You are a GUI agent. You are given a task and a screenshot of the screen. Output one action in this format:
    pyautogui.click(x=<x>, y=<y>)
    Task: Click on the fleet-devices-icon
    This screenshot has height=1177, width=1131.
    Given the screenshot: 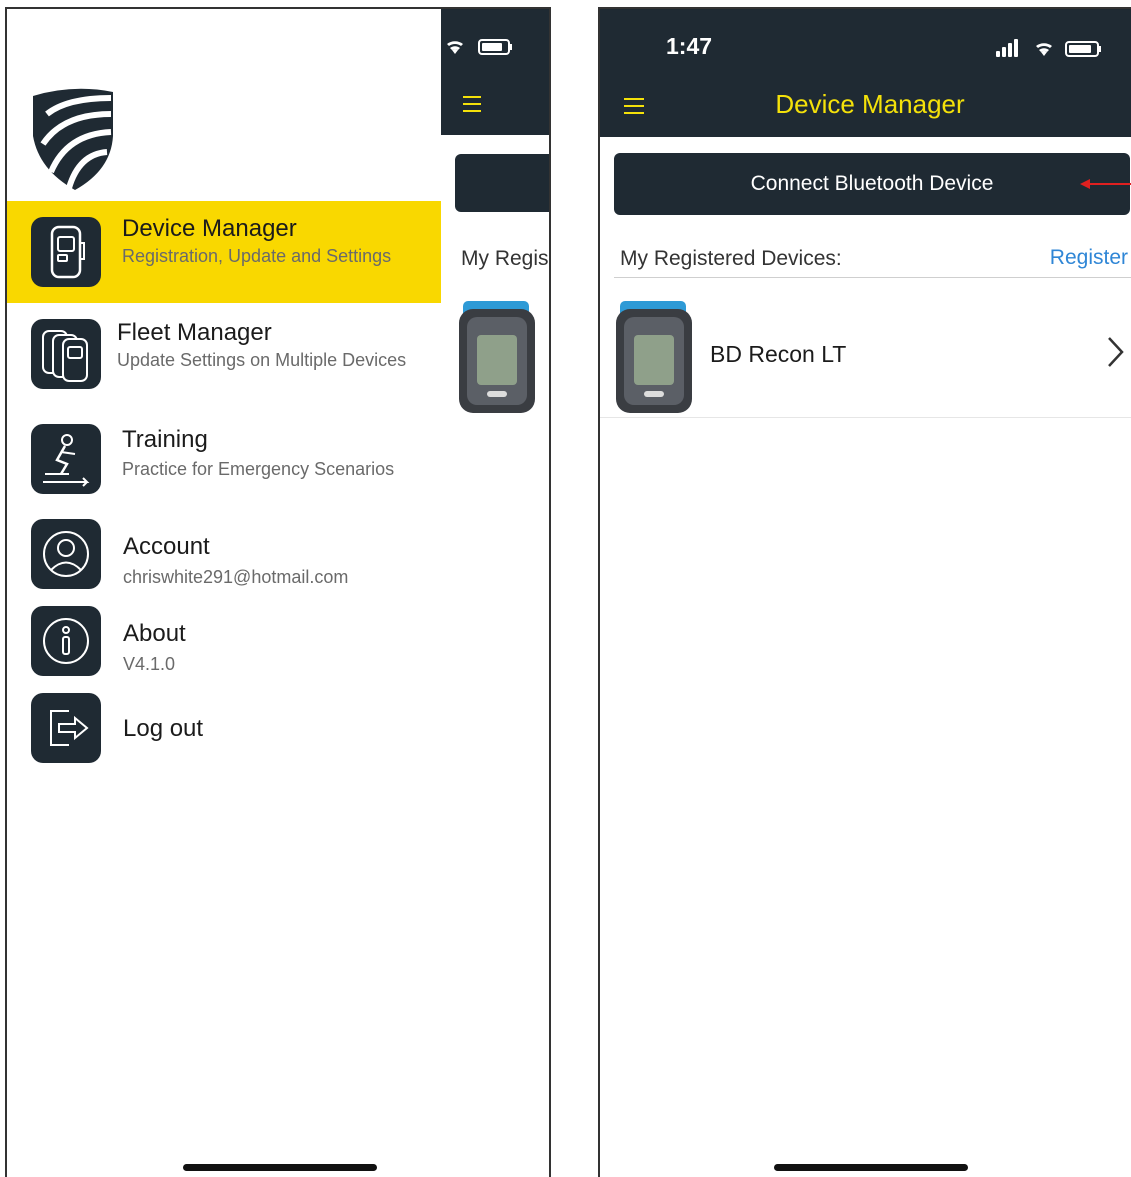 What is the action you would take?
    pyautogui.click(x=66, y=354)
    